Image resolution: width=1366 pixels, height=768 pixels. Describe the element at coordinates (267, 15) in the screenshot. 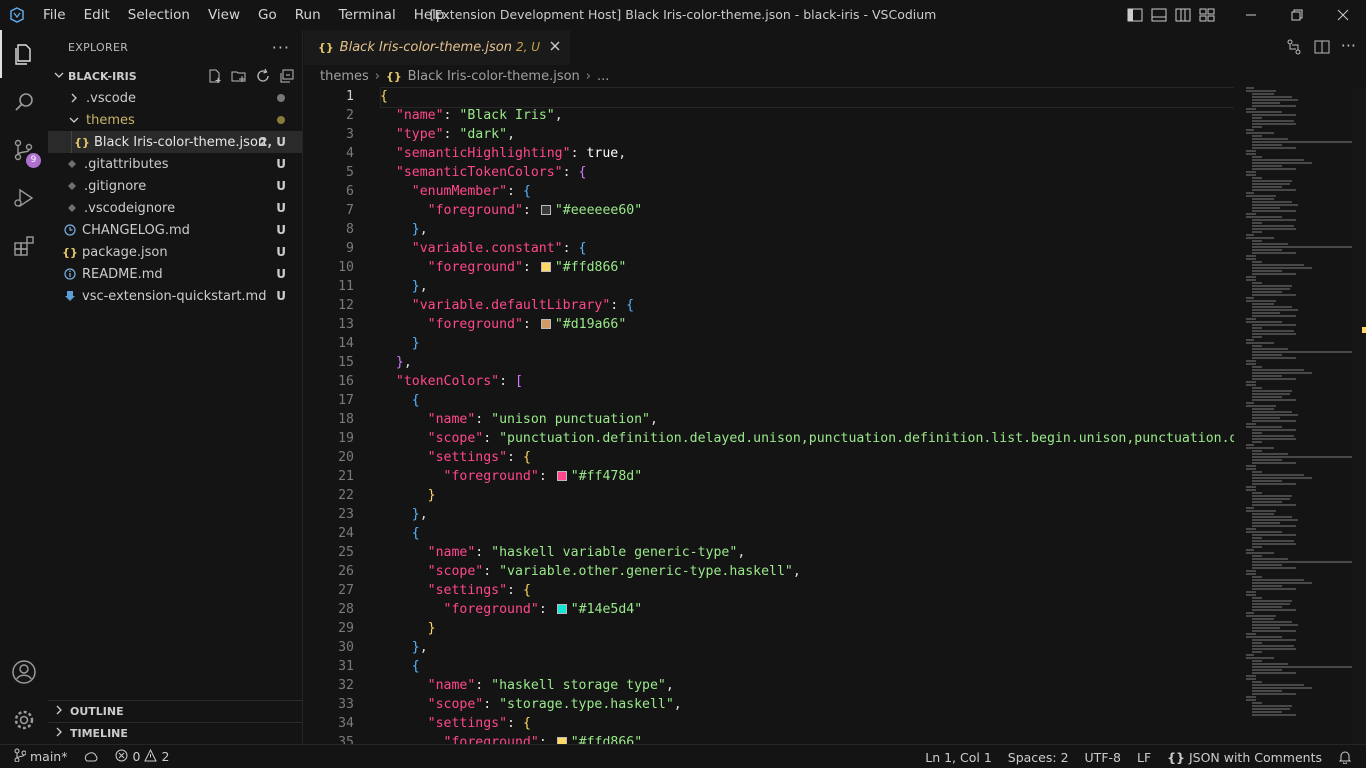

I see `menu-go: Go` at that location.